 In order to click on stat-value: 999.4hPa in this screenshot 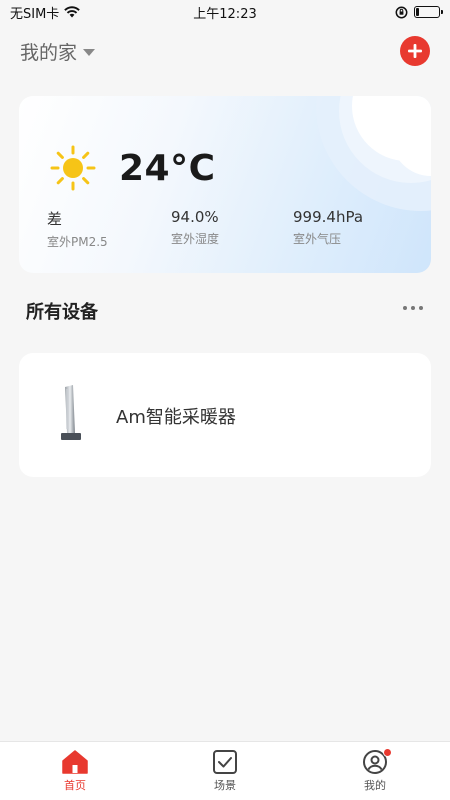, I will do `click(328, 217)`.